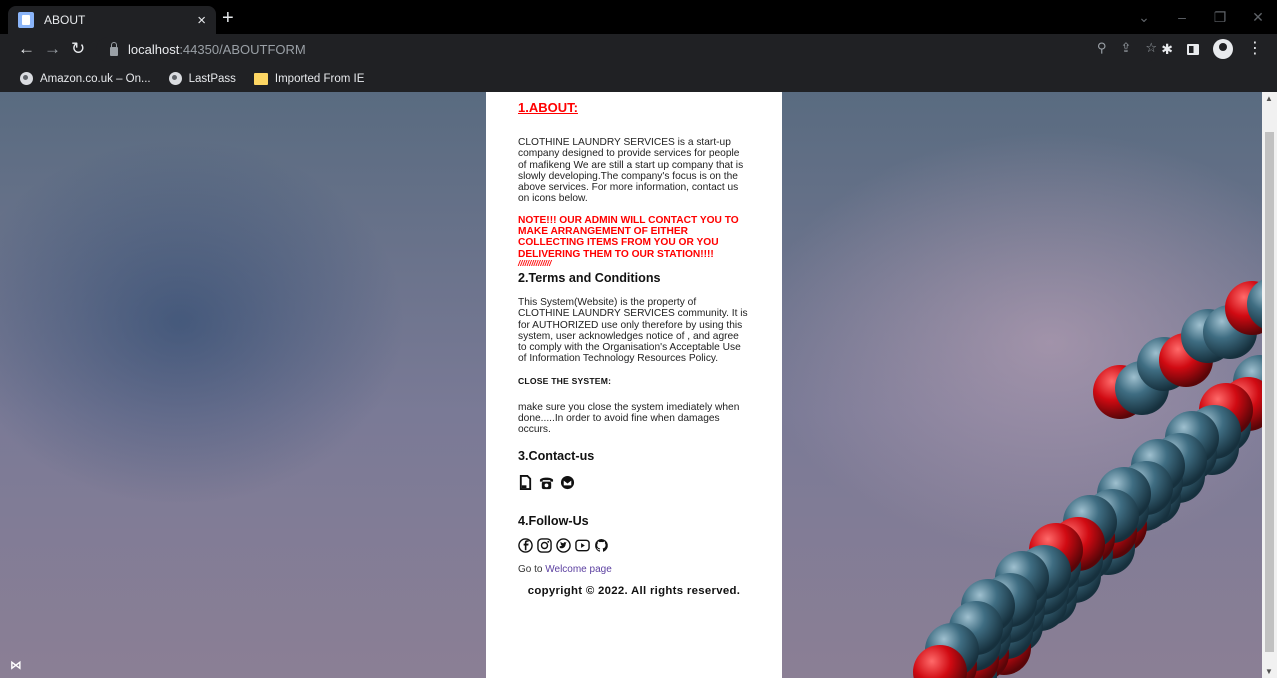  I want to click on scroll-up-arrow-icon: ▲, so click(1269, 98).